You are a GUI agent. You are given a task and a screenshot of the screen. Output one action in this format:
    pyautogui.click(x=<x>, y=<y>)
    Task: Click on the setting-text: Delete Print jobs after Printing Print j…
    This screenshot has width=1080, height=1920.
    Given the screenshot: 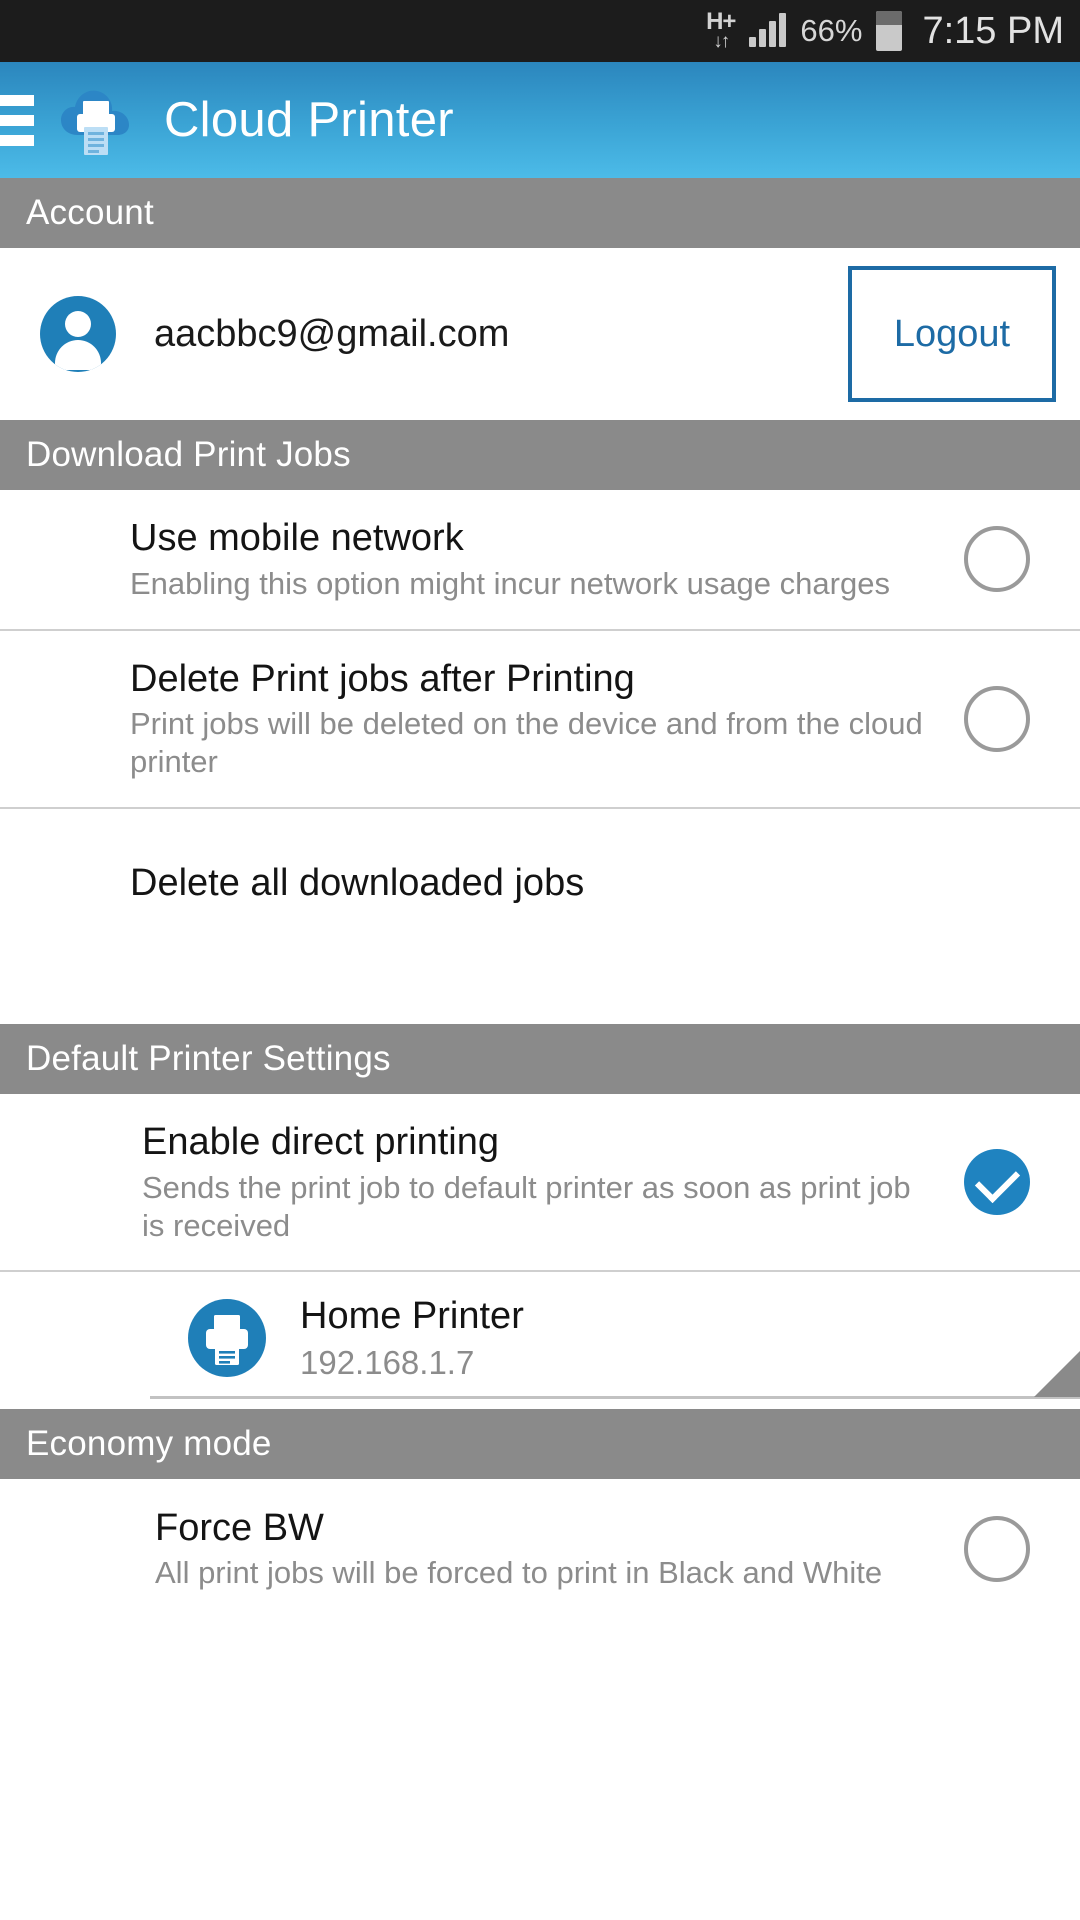 What is the action you would take?
    pyautogui.click(x=547, y=719)
    